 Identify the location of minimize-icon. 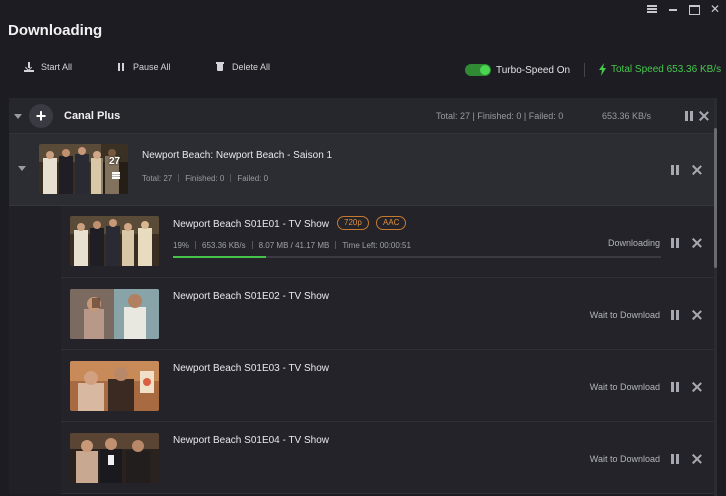
(673, 9).